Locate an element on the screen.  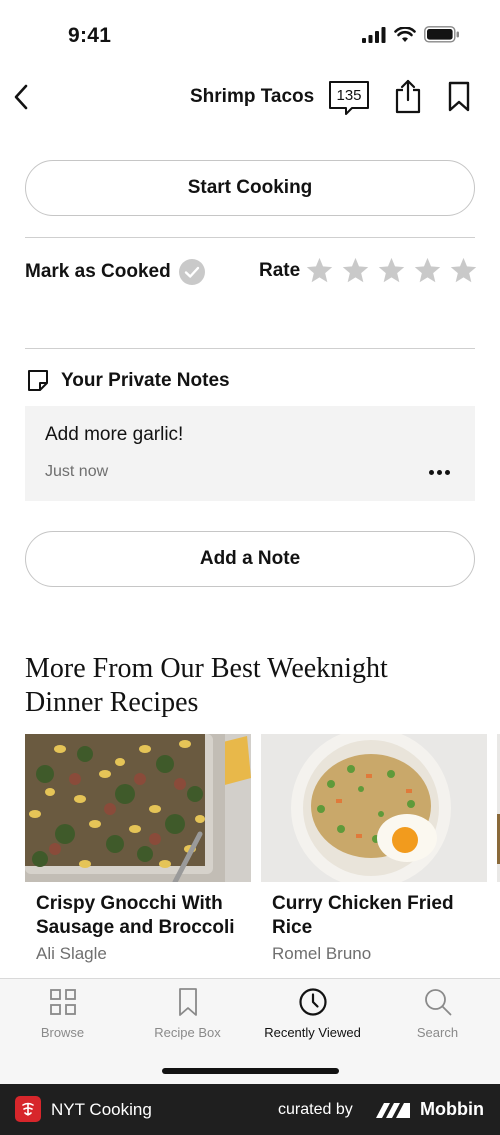
search-icon is located at coordinates (437, 1002).